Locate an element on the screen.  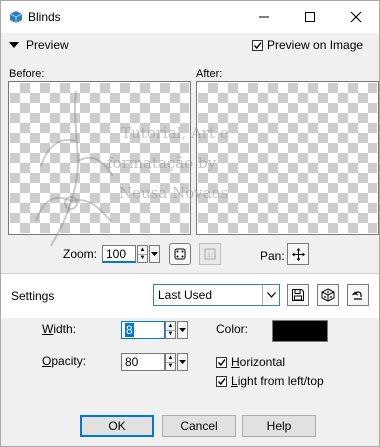
preview-on-image-checkbox: Preview on Image is located at coordinates (307, 45).